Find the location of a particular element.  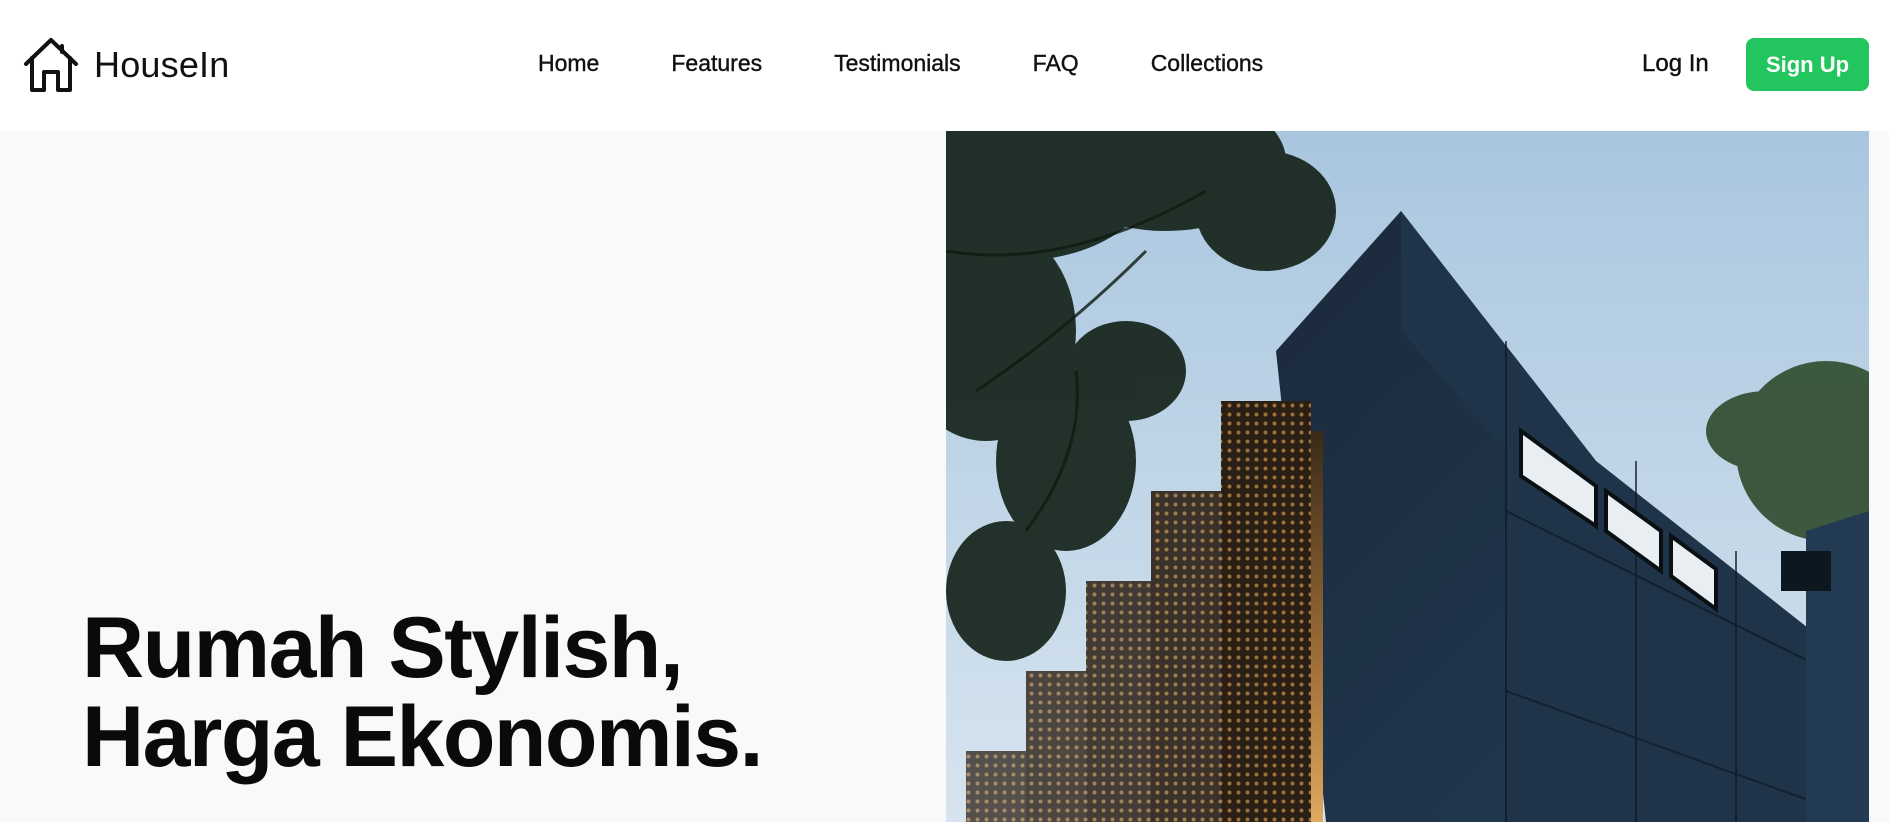

nav-item-home: Home is located at coordinates (569, 63).